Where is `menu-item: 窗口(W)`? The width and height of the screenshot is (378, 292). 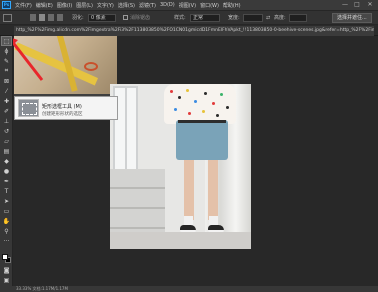
menu-item: 窗口(W) is located at coordinates (209, 5).